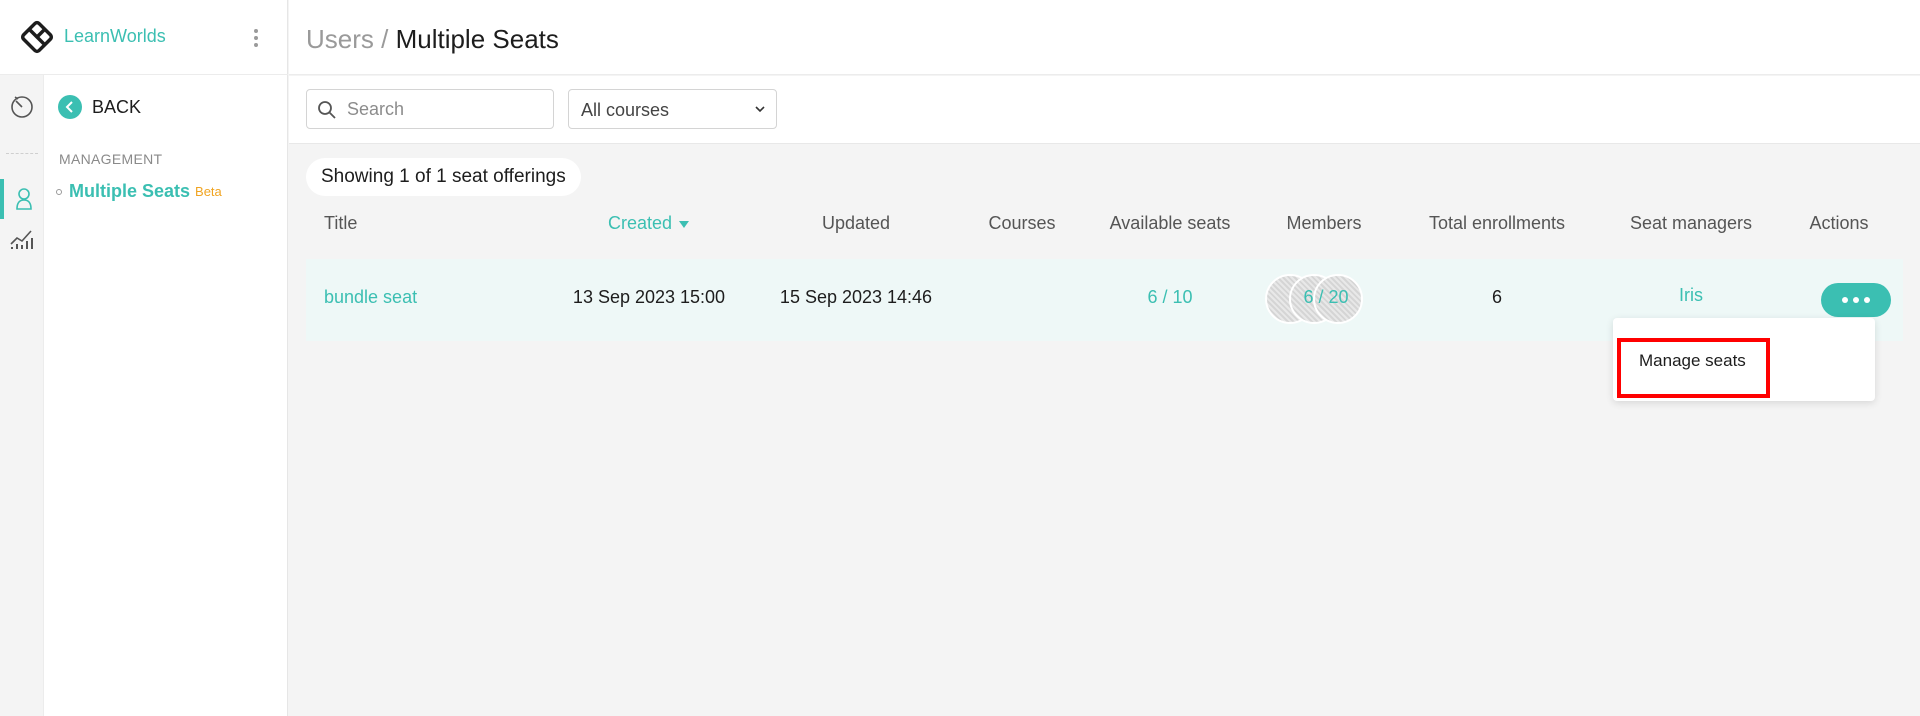 This screenshot has height=716, width=1920. Describe the element at coordinates (1170, 223) in the screenshot. I see `column-header-available-seats: Available seats` at that location.